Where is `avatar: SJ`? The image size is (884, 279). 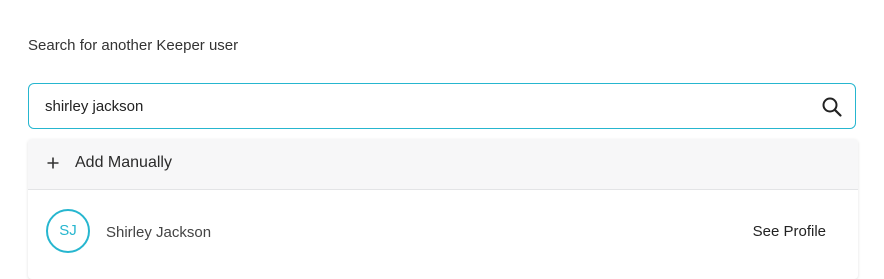 avatar: SJ is located at coordinates (68, 231).